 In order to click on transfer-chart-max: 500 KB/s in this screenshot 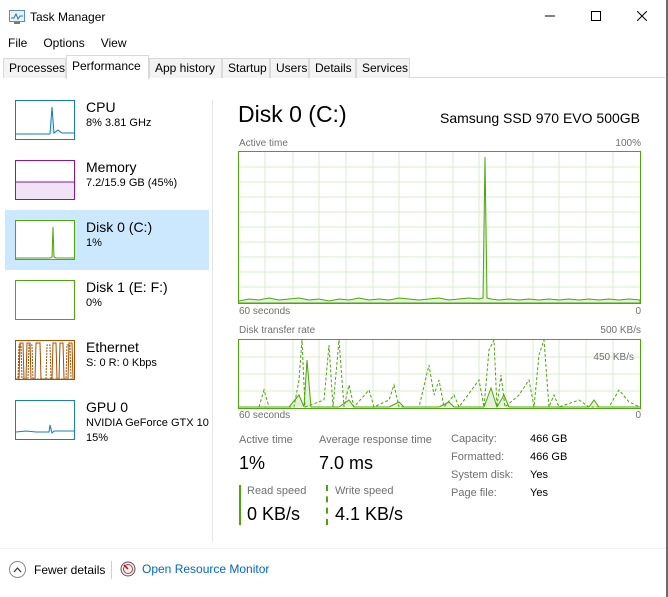, I will do `click(620, 330)`.